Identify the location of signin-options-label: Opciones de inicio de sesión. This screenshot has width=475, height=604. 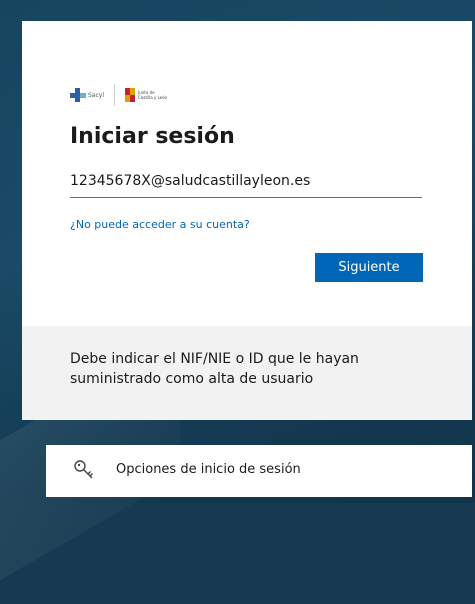
(208, 469).